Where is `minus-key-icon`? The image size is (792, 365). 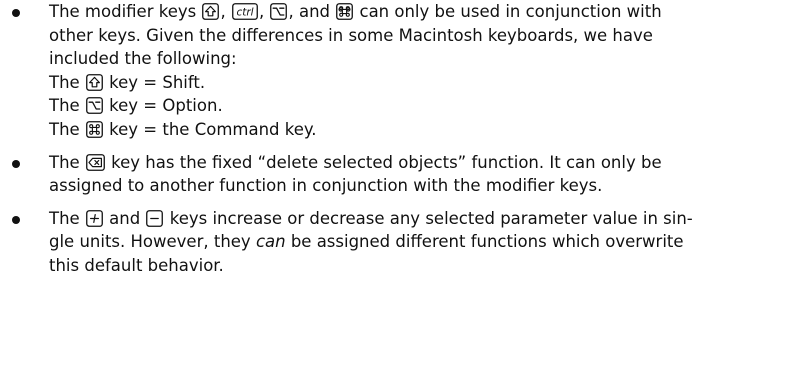 minus-key-icon is located at coordinates (155, 218).